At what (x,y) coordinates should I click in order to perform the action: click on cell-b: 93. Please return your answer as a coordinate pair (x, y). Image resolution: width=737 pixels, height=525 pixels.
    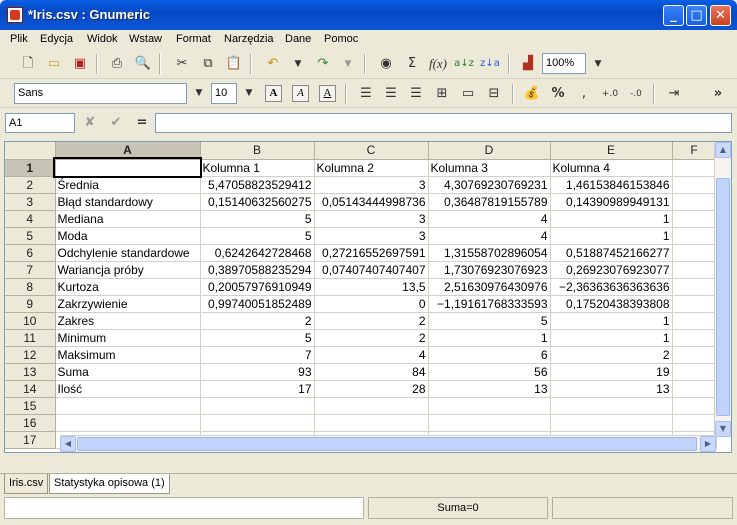
    Looking at the image, I should click on (257, 372).